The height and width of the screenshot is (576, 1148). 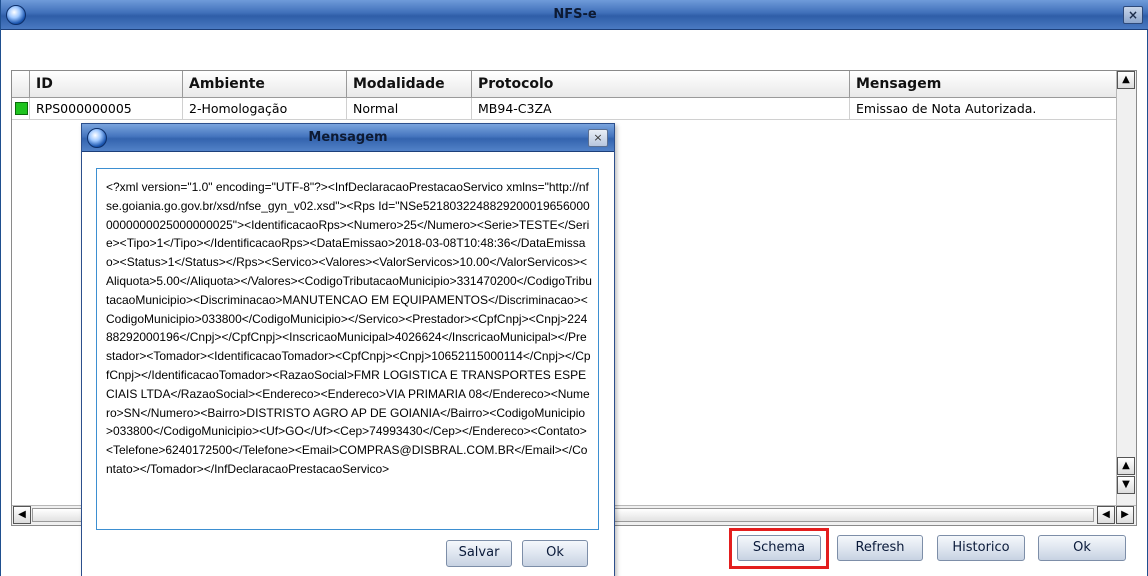 I want to click on header-status-column, so click(x=21, y=84).